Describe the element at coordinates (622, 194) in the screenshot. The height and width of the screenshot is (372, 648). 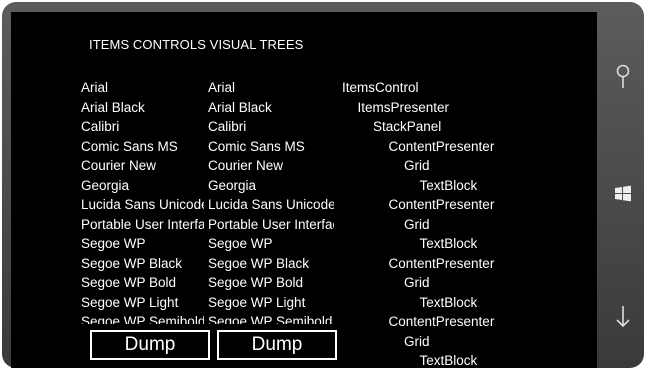
I see `windows-start-icon` at that location.